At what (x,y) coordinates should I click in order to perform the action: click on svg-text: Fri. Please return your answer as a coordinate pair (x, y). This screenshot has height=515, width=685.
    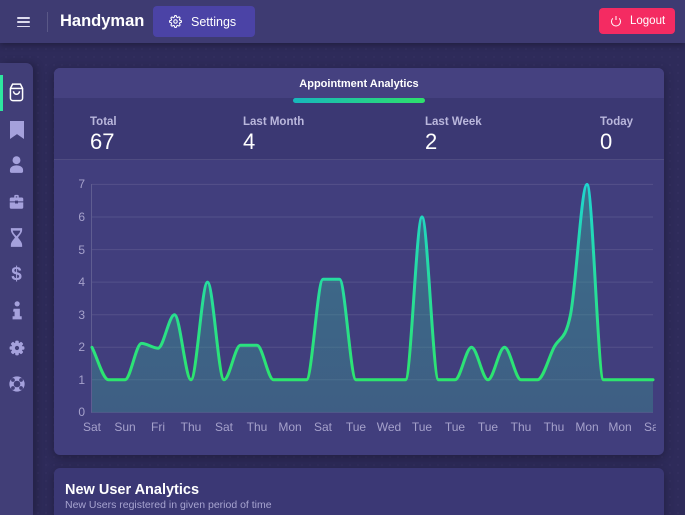
    Looking at the image, I should click on (158, 427).